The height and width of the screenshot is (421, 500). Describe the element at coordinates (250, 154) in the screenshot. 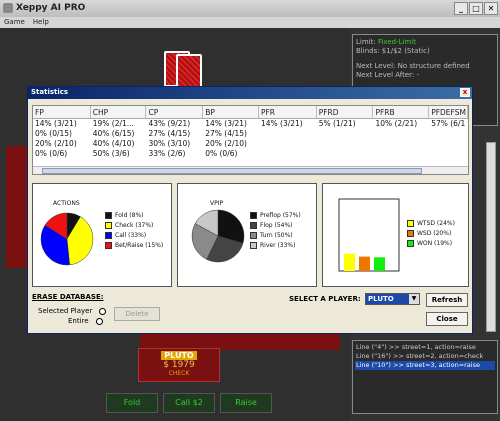

I see `table-row: 0% (0/6) 50% (3/6) 33% (2/6) 0% (0/6)` at that location.